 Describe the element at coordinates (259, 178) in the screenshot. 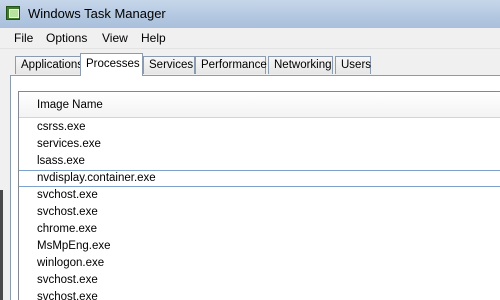

I see `process-row-focused: nvdisplay.container.exe` at that location.